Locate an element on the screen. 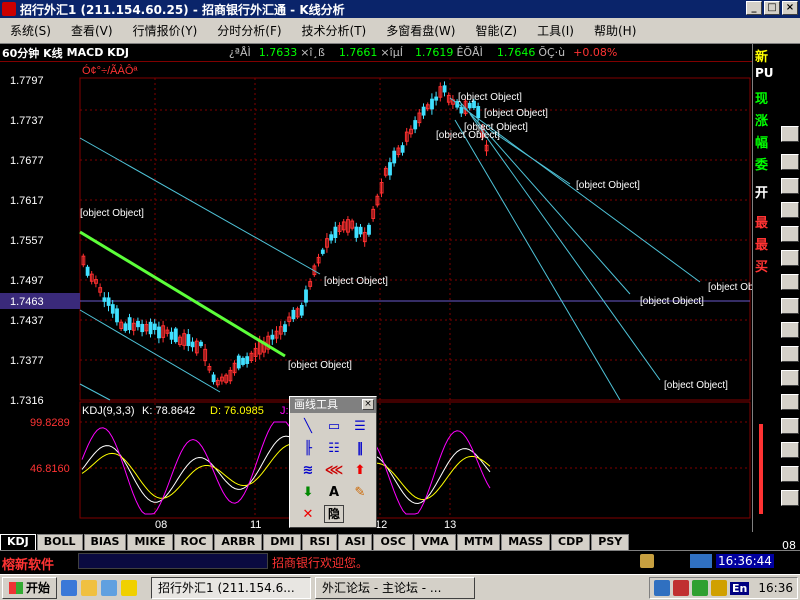 This screenshot has height=600, width=800. menu-view: 查看(V) is located at coordinates (92, 30).